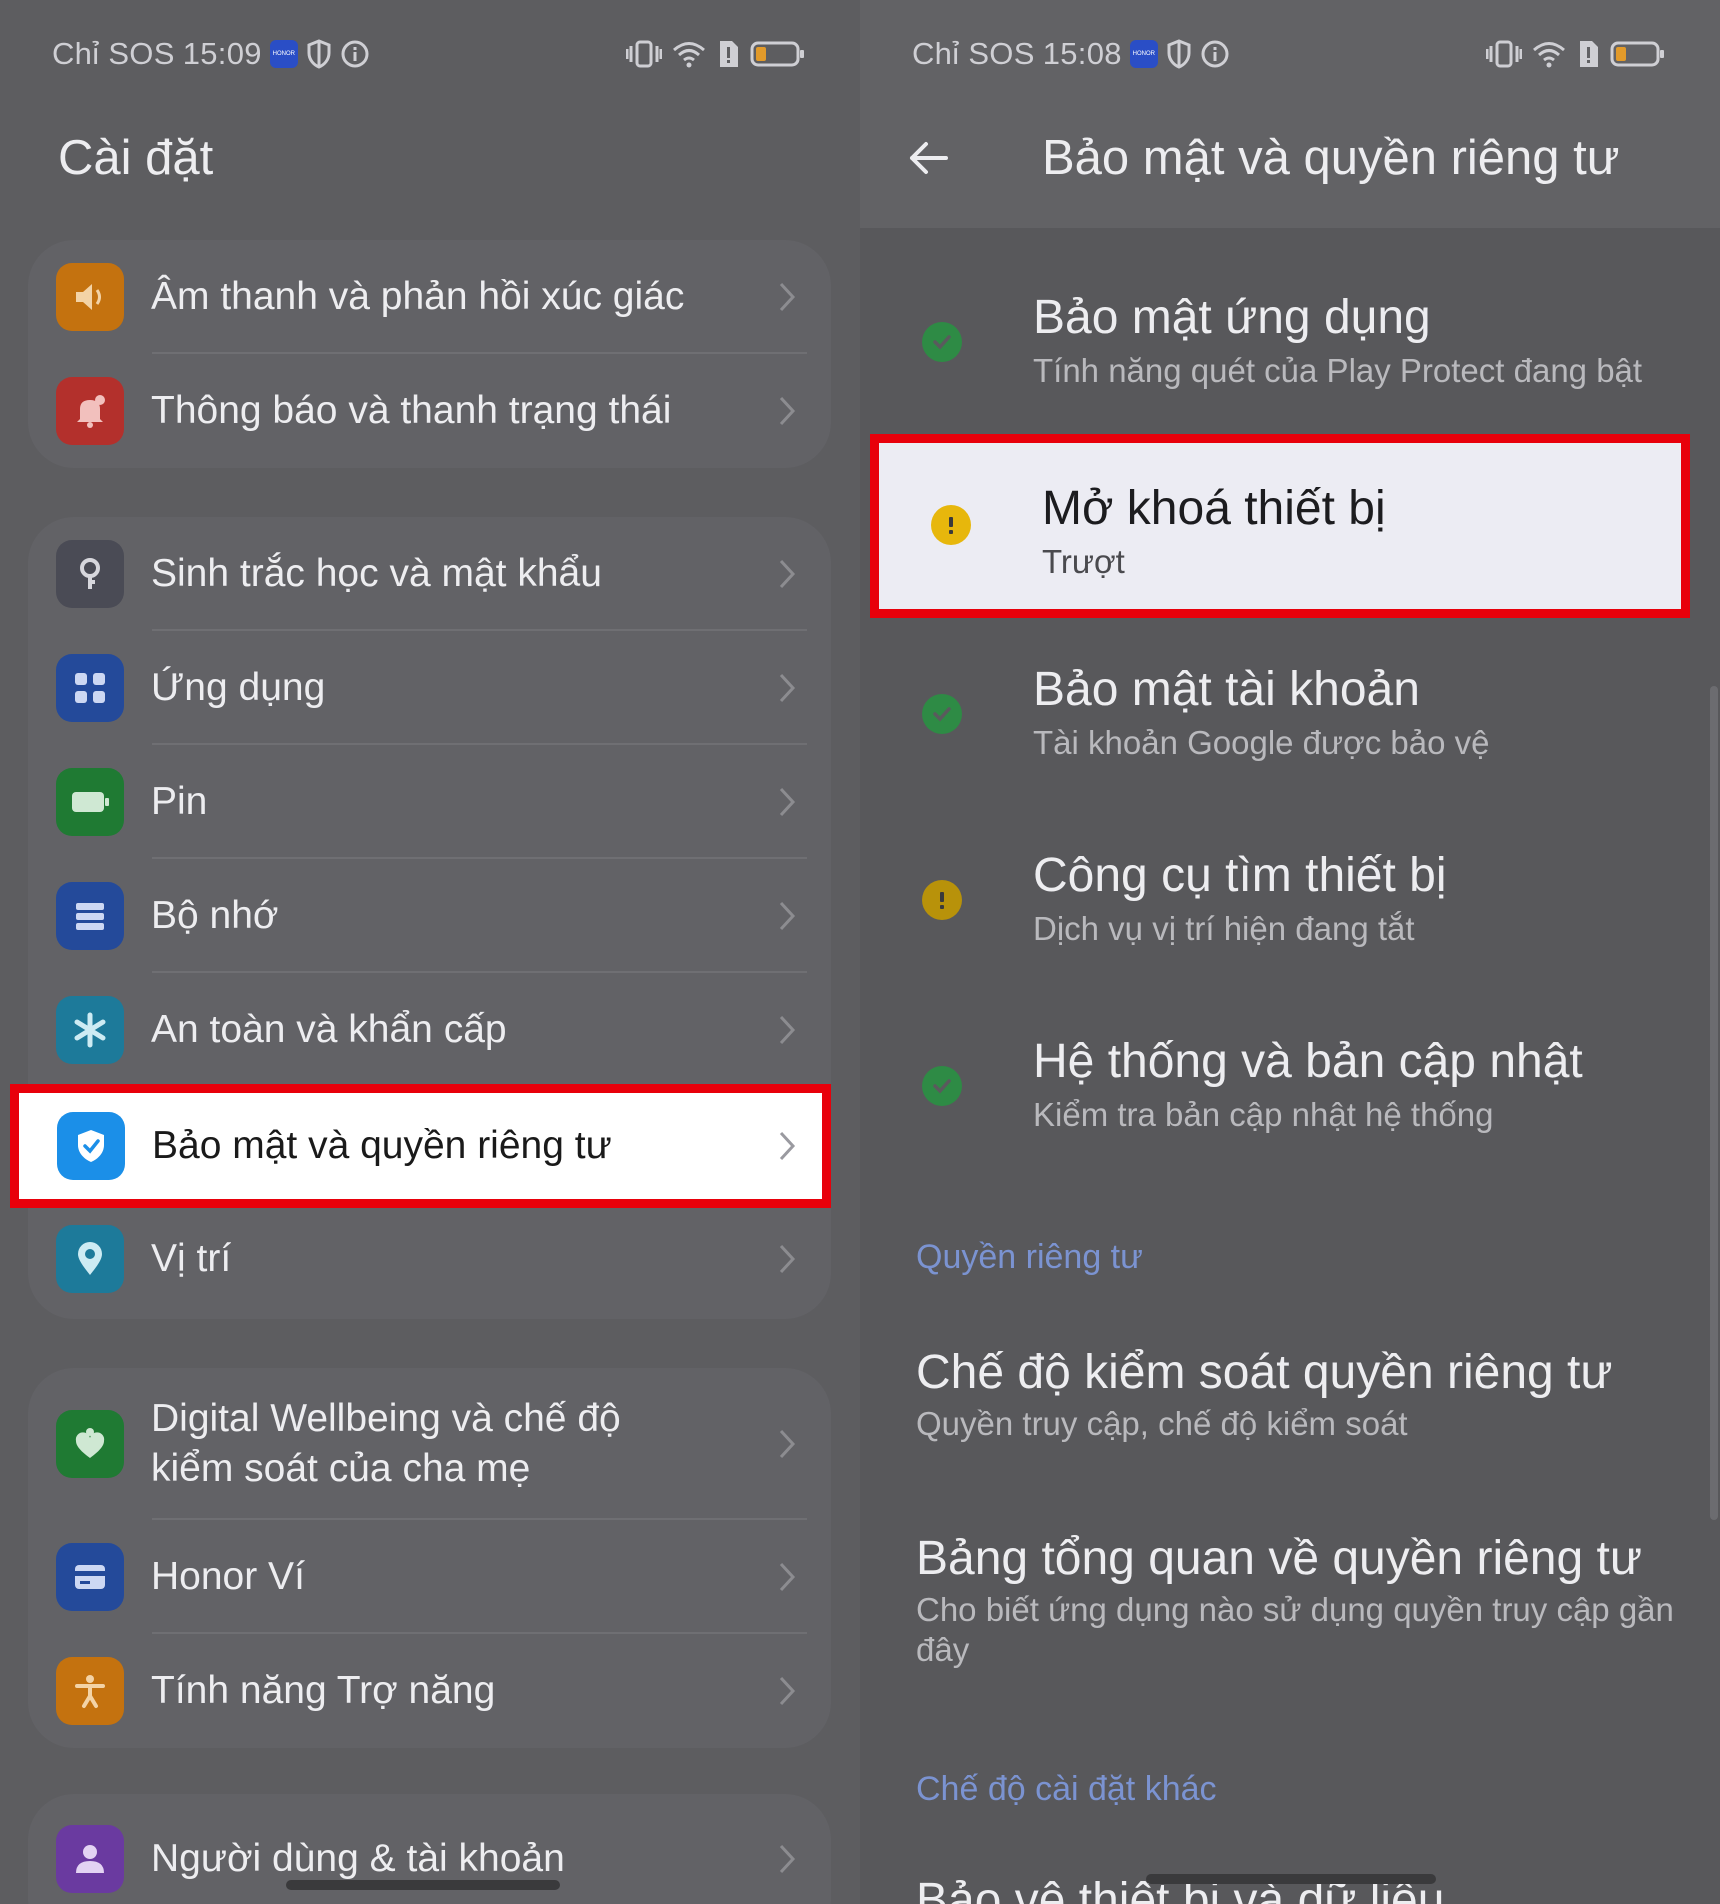  I want to click on settings-item-label: Thông báo và thanh trạng thái, so click(411, 410).